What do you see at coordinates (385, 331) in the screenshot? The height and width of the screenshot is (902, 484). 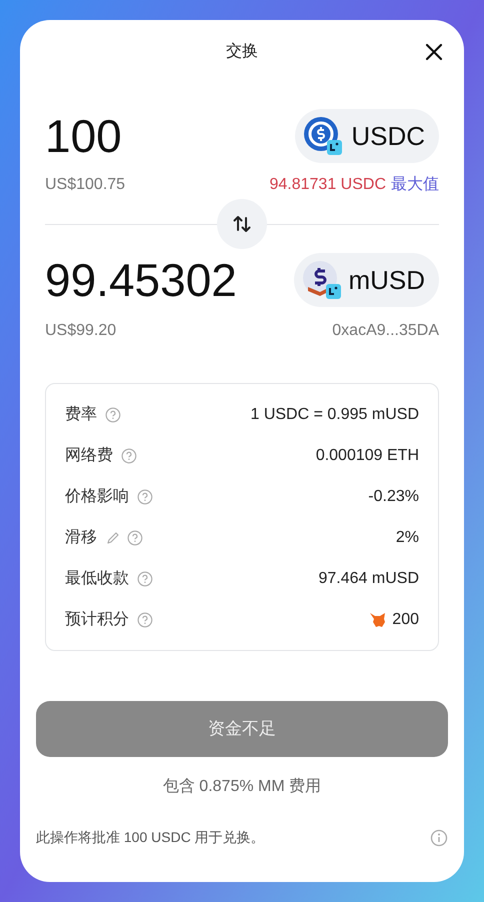 I see `wallet-address: 0xacA9...35DA` at bounding box center [385, 331].